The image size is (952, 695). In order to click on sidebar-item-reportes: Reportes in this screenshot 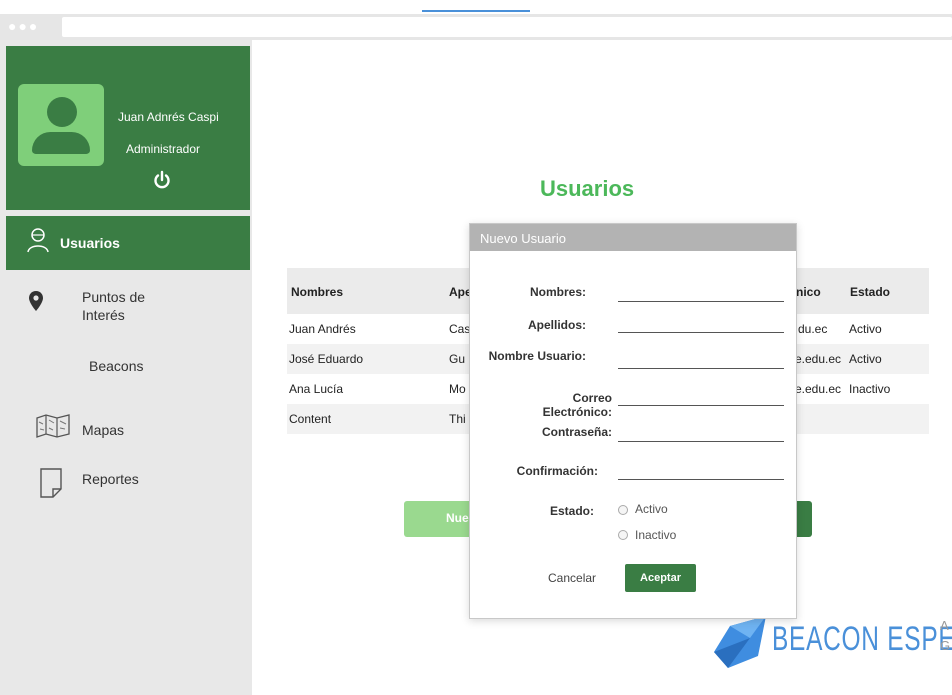, I will do `click(128, 485)`.